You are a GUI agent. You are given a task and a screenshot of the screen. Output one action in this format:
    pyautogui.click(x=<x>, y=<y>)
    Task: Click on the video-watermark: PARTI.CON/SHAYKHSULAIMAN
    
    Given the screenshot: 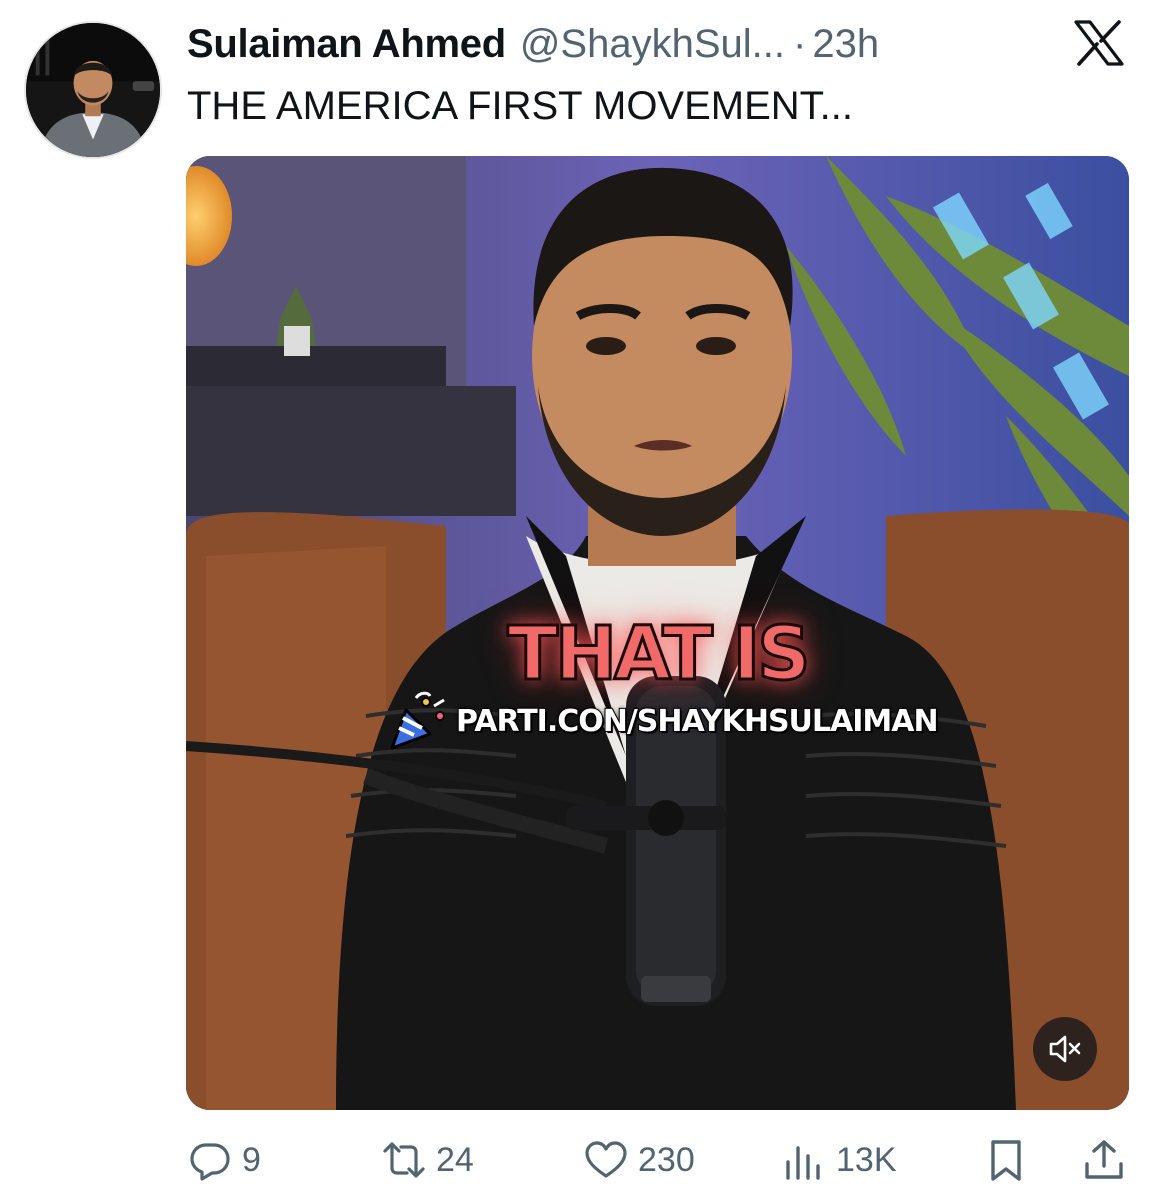 What is the action you would take?
    pyautogui.click(x=662, y=721)
    